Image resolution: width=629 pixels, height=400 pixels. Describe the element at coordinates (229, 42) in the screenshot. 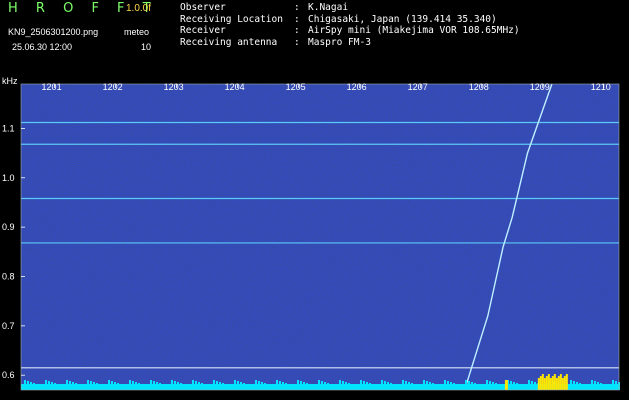

I see `info-label: Receiving antenna` at that location.